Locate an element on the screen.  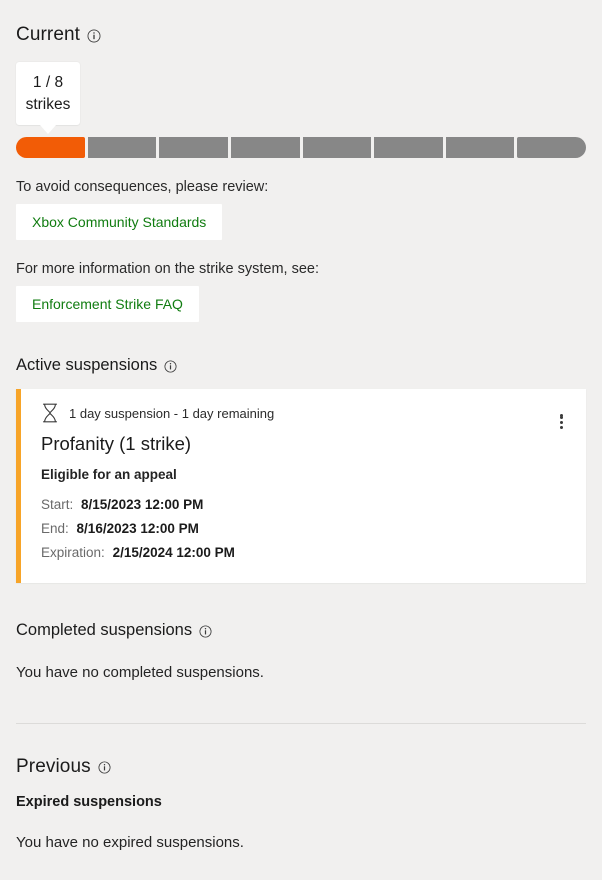
hourglass-icon is located at coordinates (50, 413).